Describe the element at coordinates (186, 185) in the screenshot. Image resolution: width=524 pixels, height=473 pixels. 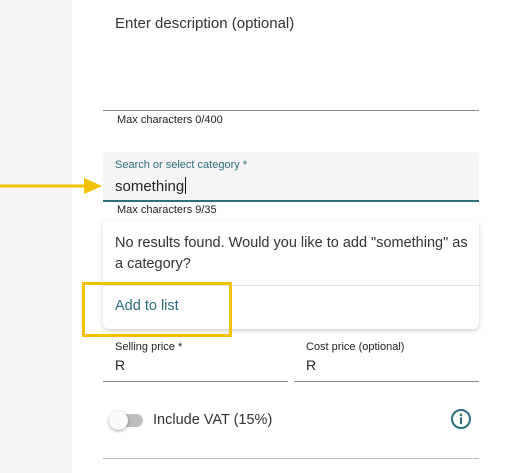
I see `text-caret` at that location.